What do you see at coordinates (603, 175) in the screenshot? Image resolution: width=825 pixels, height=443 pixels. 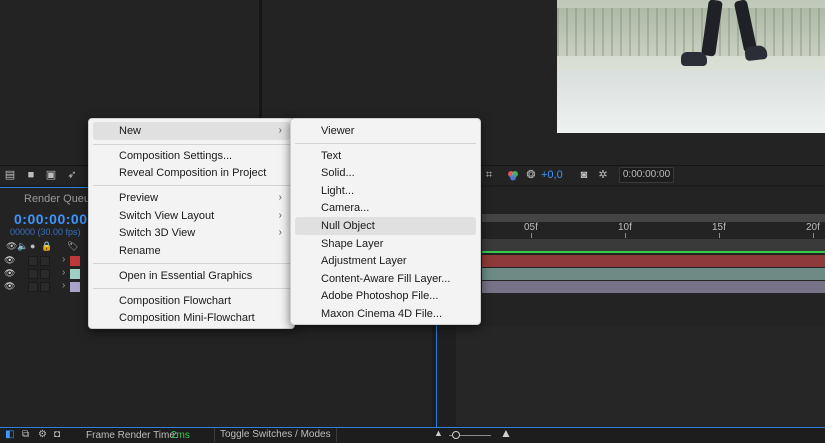 I see `show-snapshot-icon: ✲` at bounding box center [603, 175].